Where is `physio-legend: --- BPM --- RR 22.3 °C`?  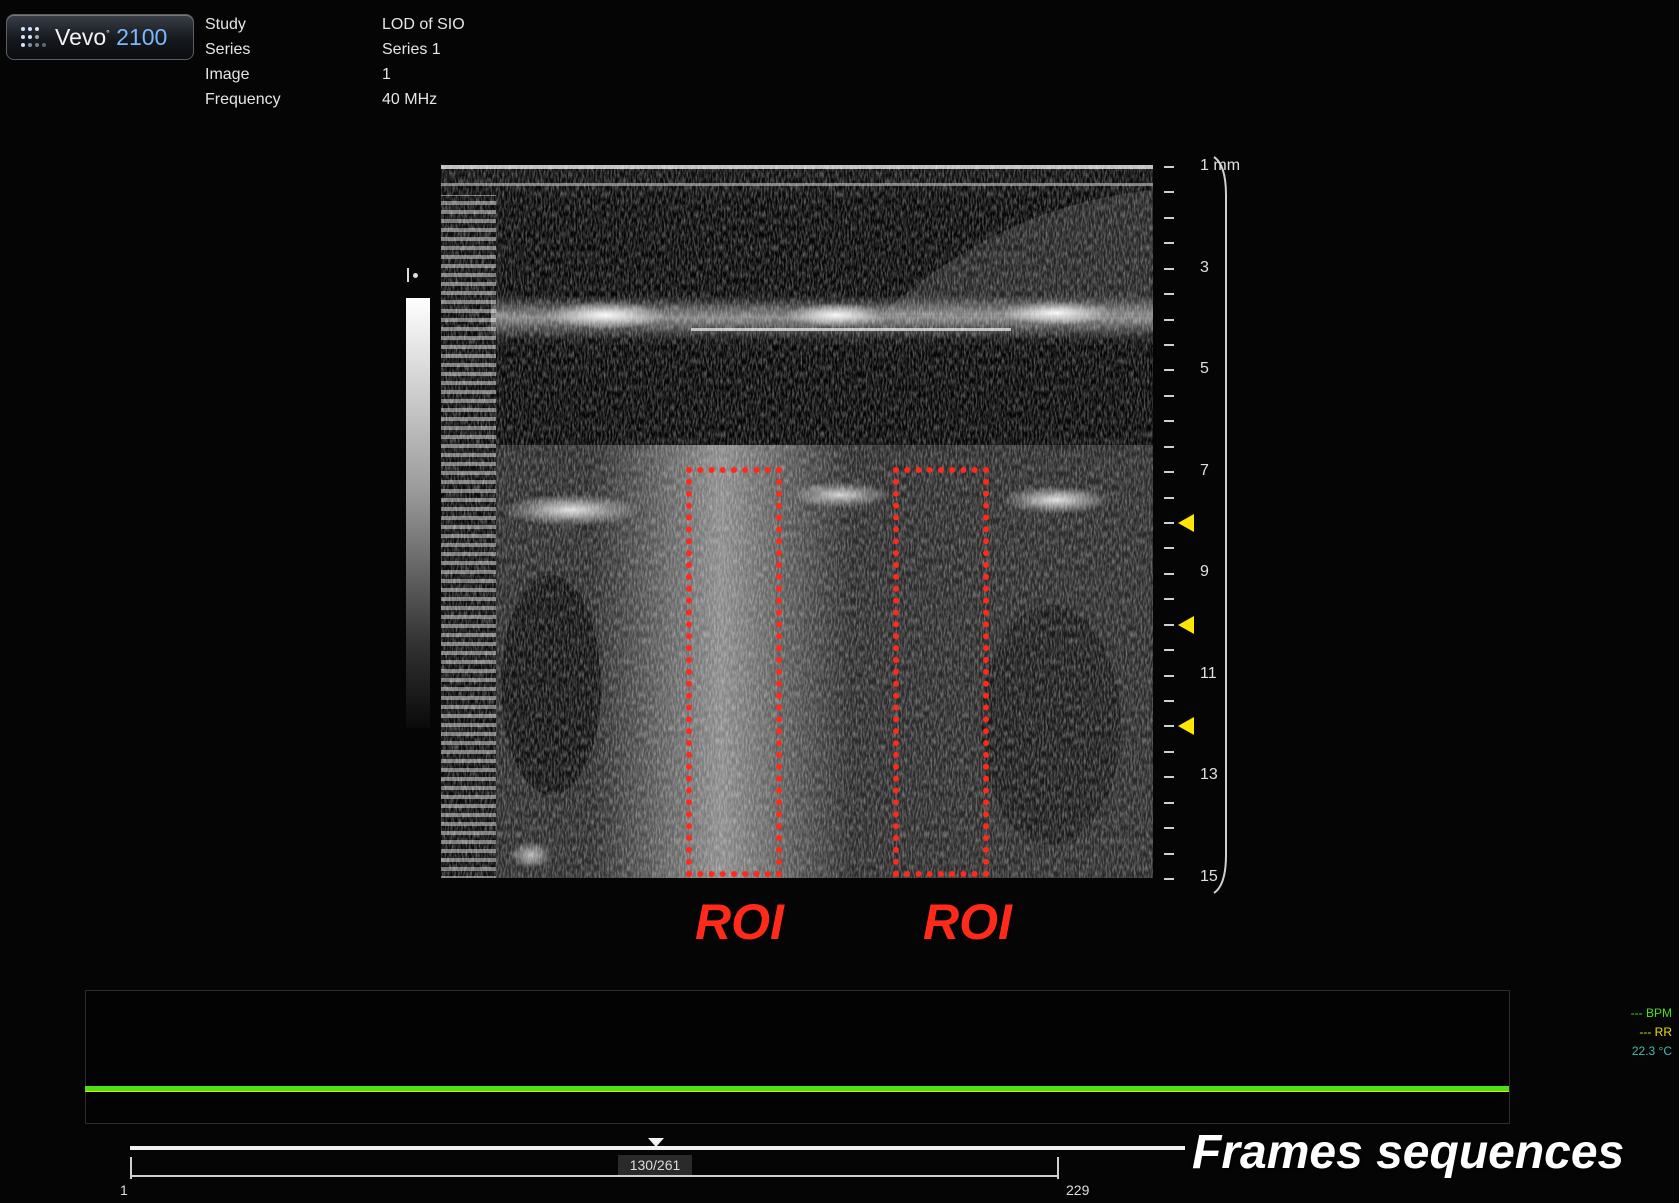
physio-legend: --- BPM --- RR 22.3 °C is located at coordinates (1626, 1036).